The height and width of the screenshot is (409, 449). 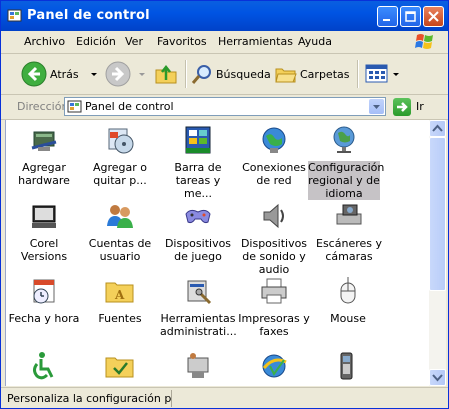 What do you see at coordinates (274, 325) in the screenshot?
I see `item-label: Impresoras y faxes` at bounding box center [274, 325].